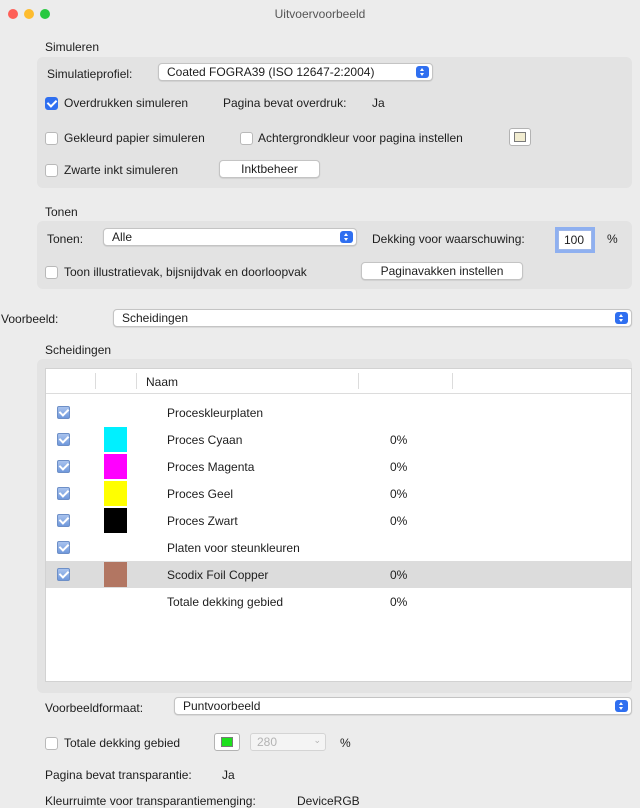  I want to click on coverage-unit: %, so click(612, 239).